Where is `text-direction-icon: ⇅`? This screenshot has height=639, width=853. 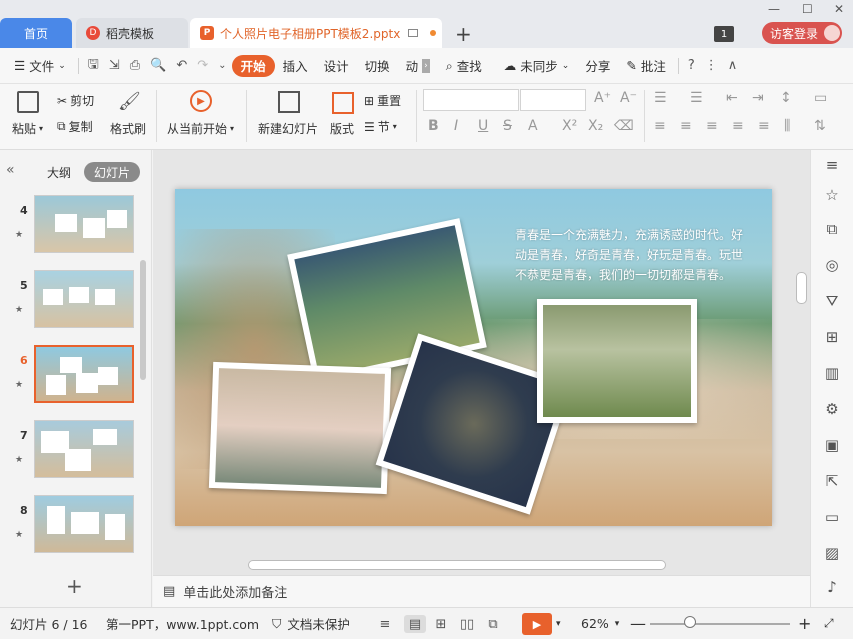 text-direction-icon: ⇅ is located at coordinates (820, 126).